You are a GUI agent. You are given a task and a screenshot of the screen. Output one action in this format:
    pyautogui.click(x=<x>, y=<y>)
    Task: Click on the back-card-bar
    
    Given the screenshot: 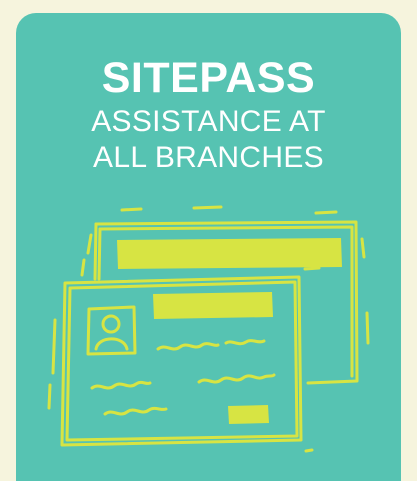 What is the action you would take?
    pyautogui.click(x=229, y=253)
    